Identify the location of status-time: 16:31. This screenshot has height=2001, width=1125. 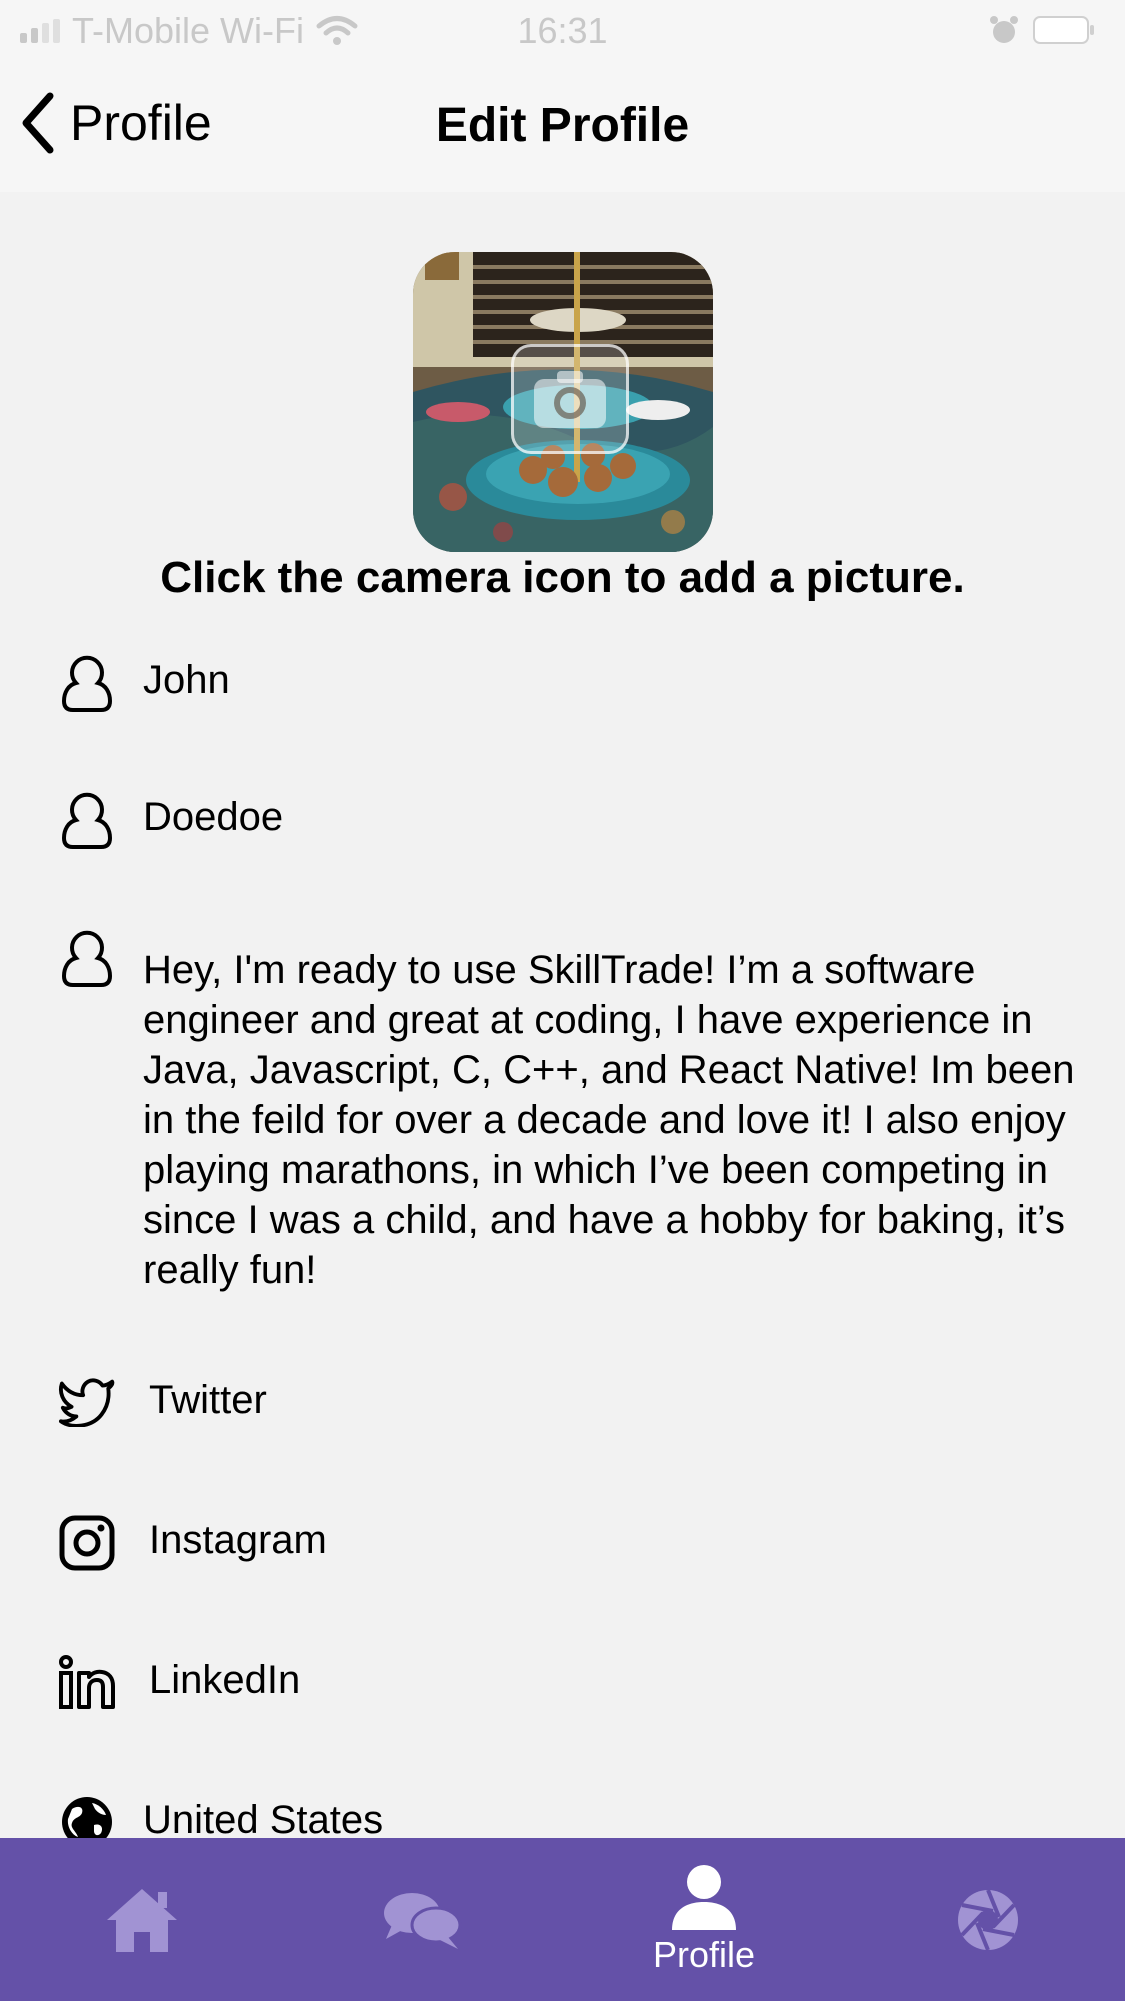
(562, 30).